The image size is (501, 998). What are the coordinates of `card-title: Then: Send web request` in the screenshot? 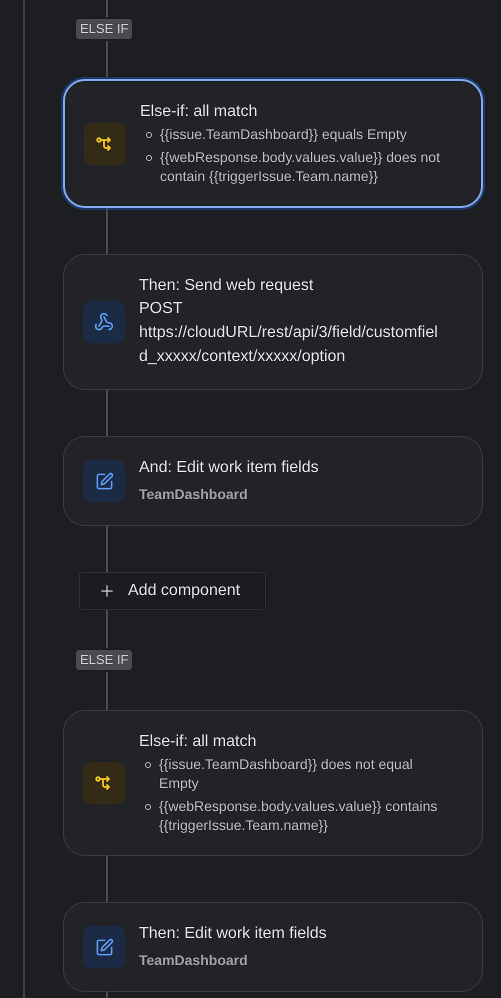 It's located at (226, 286).